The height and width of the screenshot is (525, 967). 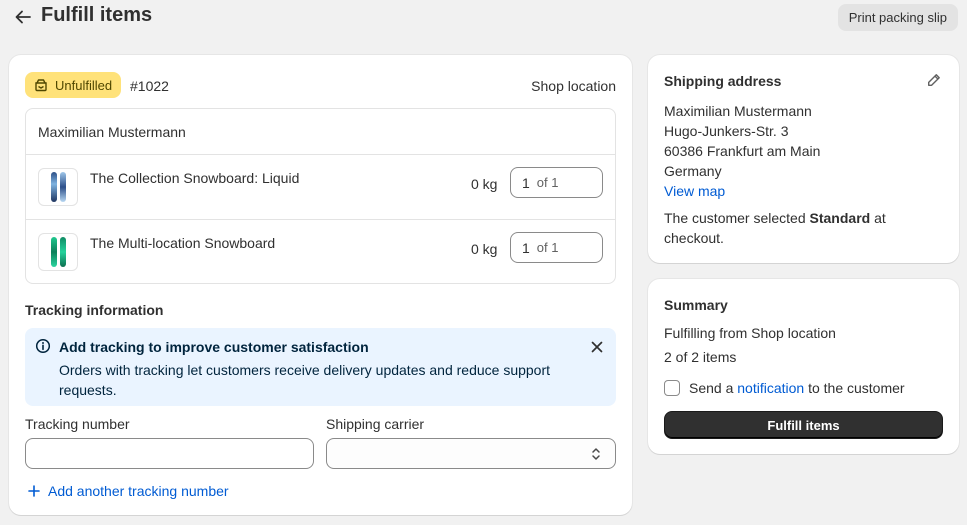 I want to click on order-number: #1022, so click(x=149, y=86).